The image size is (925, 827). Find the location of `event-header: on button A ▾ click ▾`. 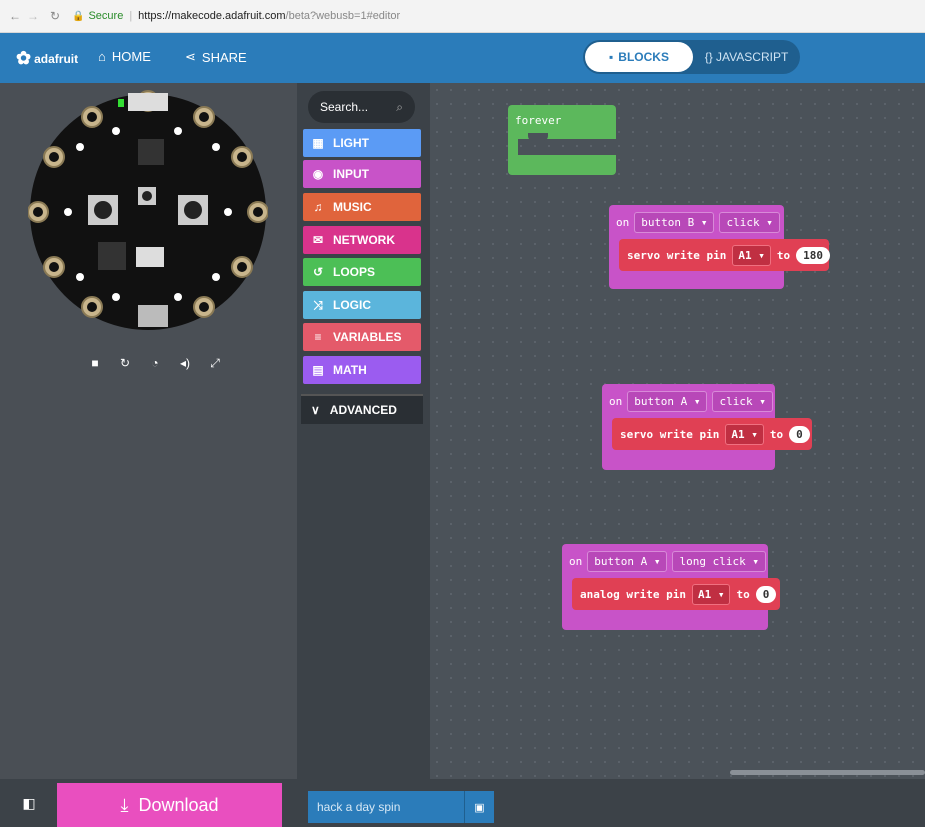

event-header: on button A ▾ click ▾ is located at coordinates (687, 401).